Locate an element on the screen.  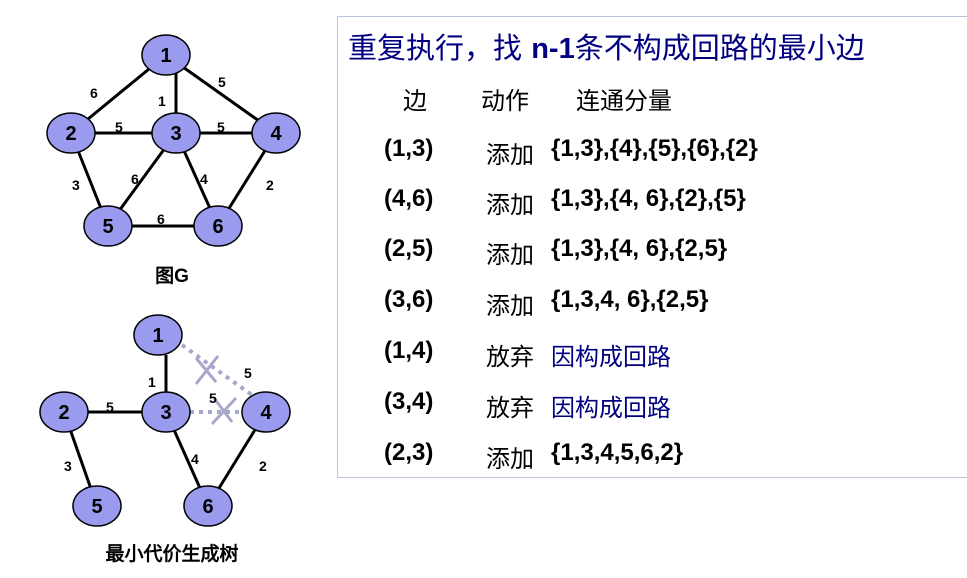
mst-node-1: 1 is located at coordinates (158, 335).